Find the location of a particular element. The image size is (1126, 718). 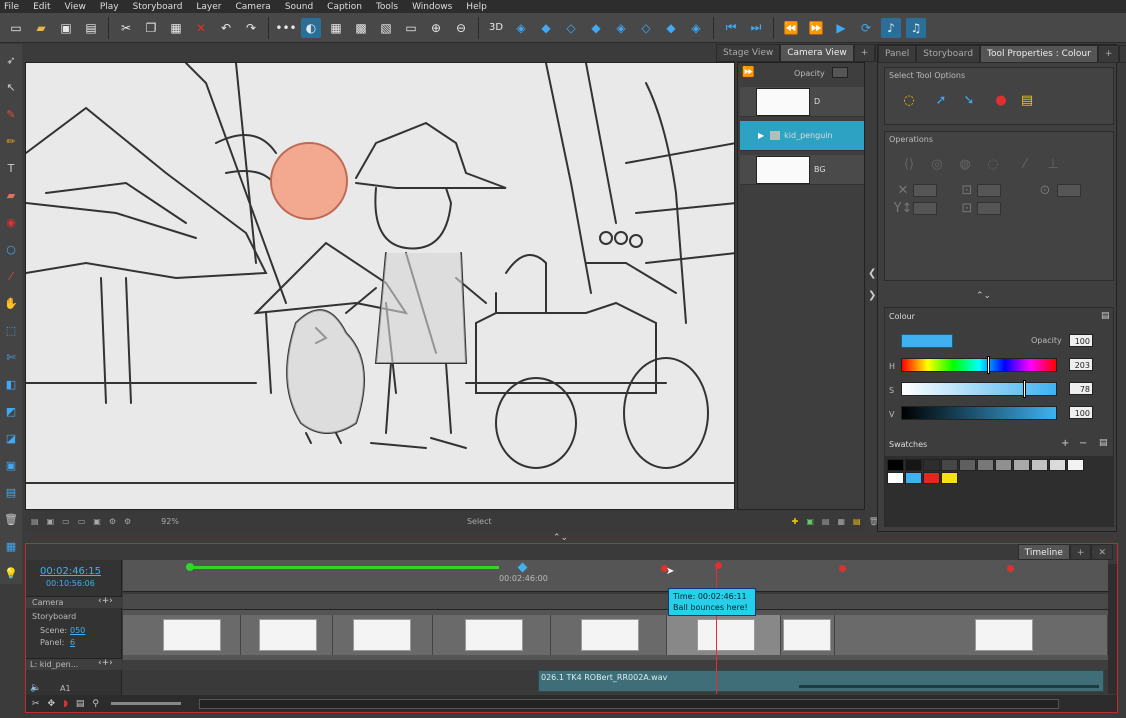

menu-tools: Tools is located at coordinates (387, 7).